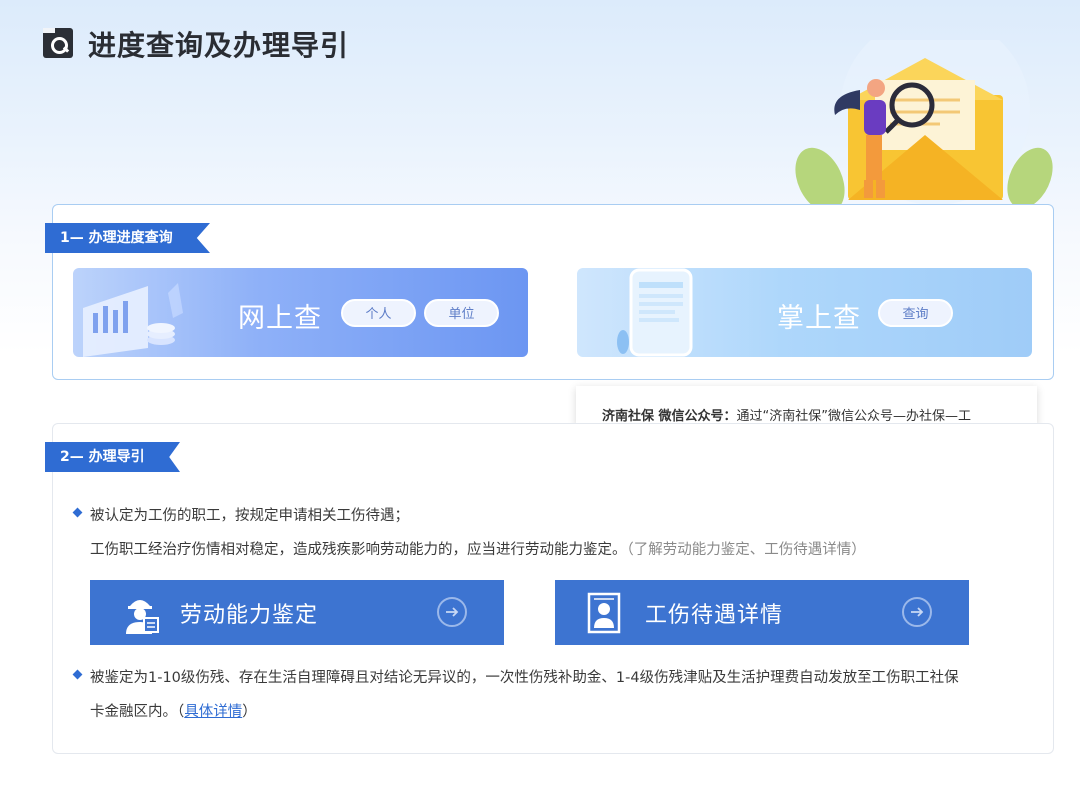  I want to click on guide-paragraph-1: 被认定为工伤的职工，按规定申请相关工伤待遇；, so click(249, 516).